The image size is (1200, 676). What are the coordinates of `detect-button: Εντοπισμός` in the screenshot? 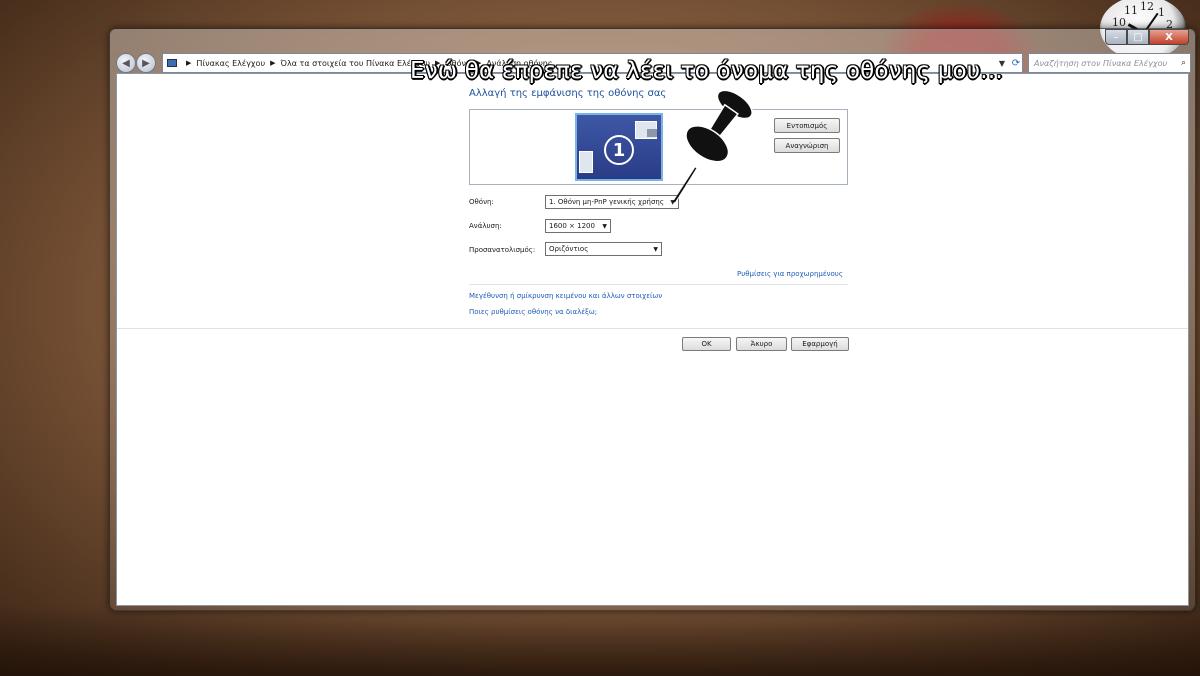 It's located at (807, 125).